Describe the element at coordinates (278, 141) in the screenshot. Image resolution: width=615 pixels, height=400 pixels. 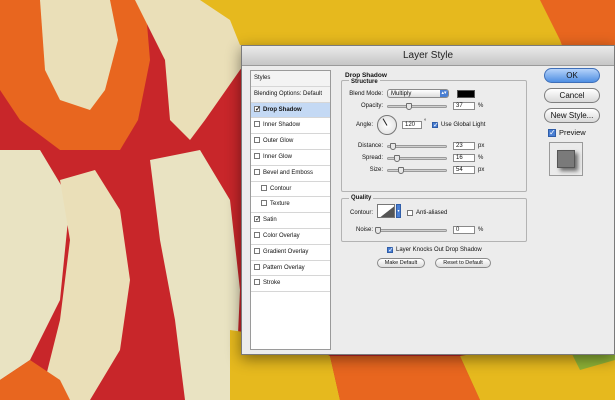
I see `styles-list-item-label: Outer Glow` at that location.